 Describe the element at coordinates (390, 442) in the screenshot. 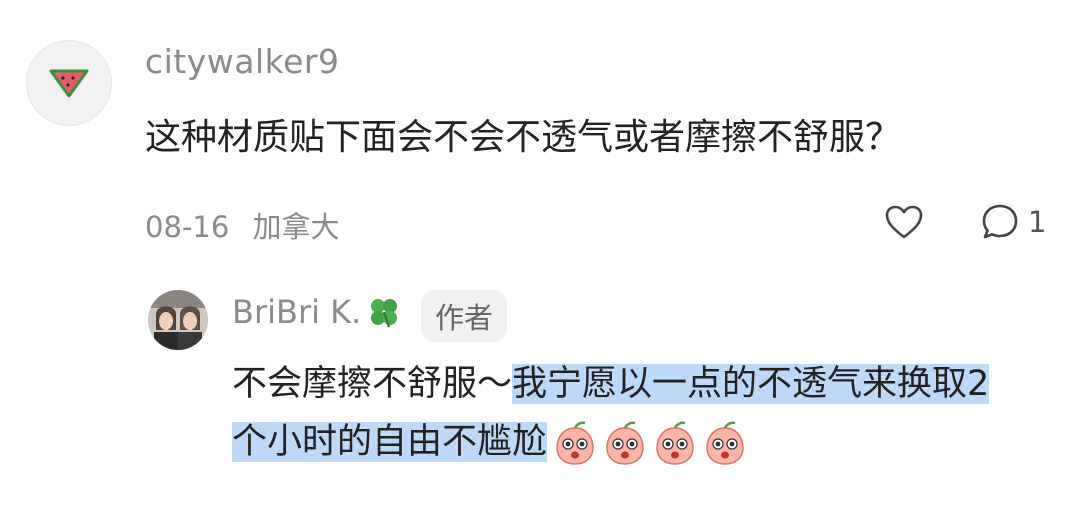

I see `reply-text-highlight-2: 个小时的自由不尴尬` at that location.